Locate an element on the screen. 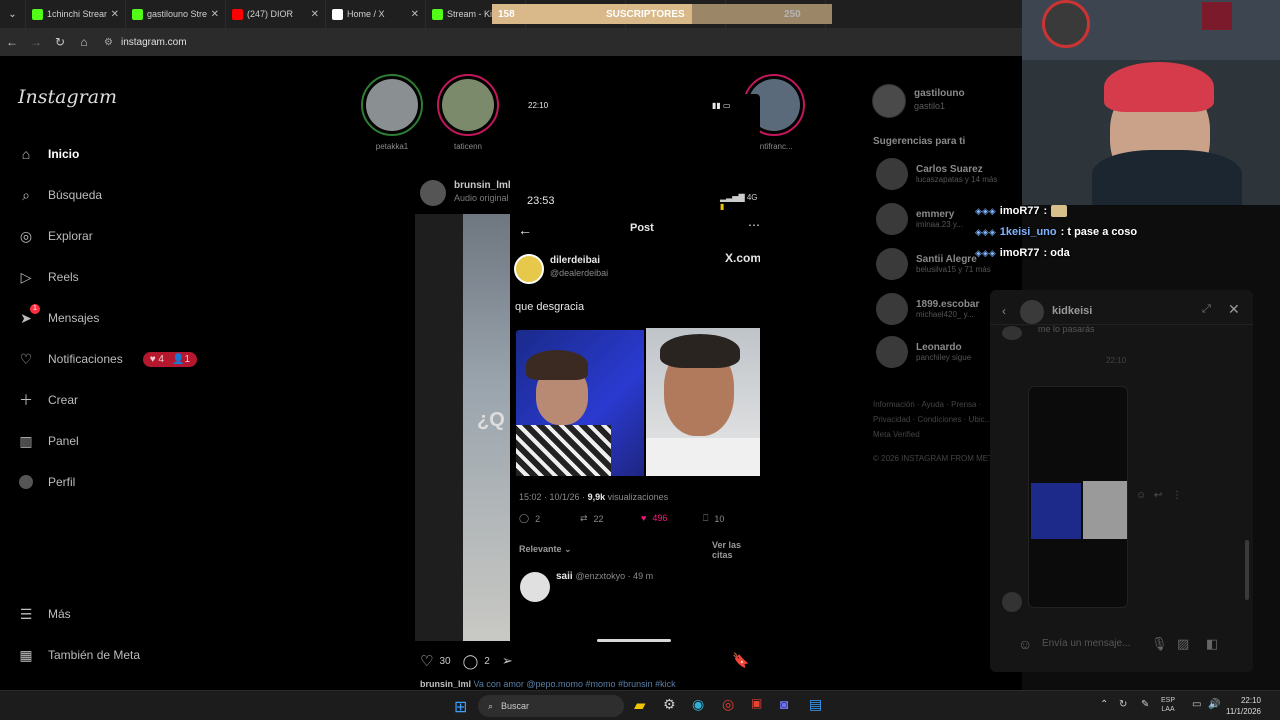 The height and width of the screenshot is (720, 1280). site-info-icon: ⚙ is located at coordinates (108, 42).